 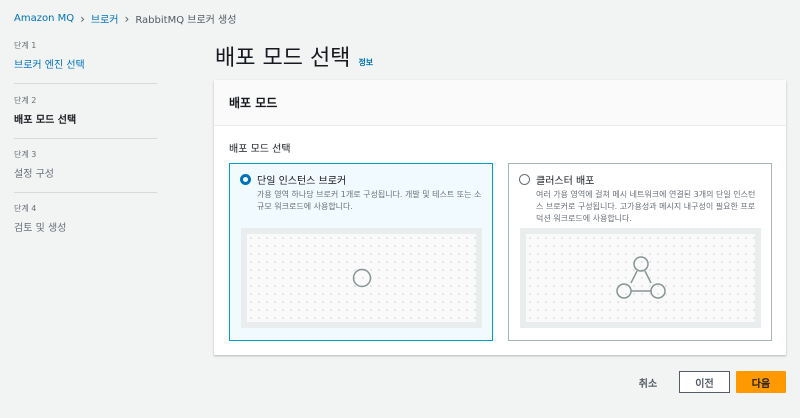 I want to click on step-number: 단계 1, so click(x=25, y=45).